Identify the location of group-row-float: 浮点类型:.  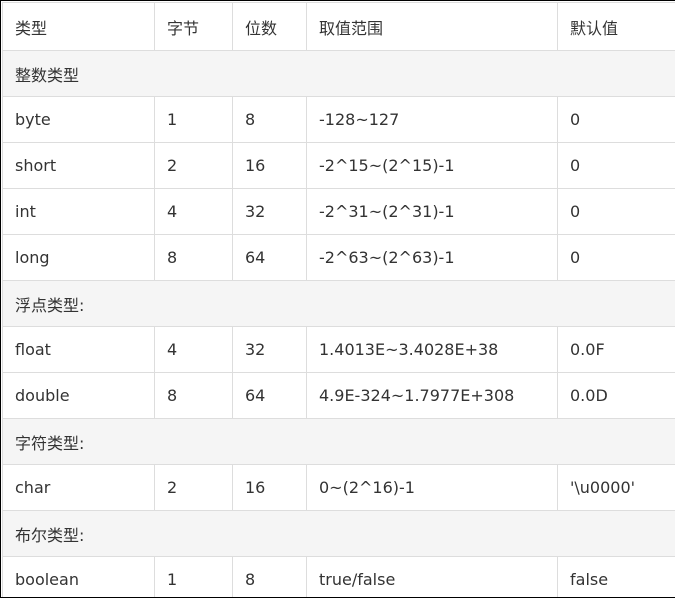
(338, 303).